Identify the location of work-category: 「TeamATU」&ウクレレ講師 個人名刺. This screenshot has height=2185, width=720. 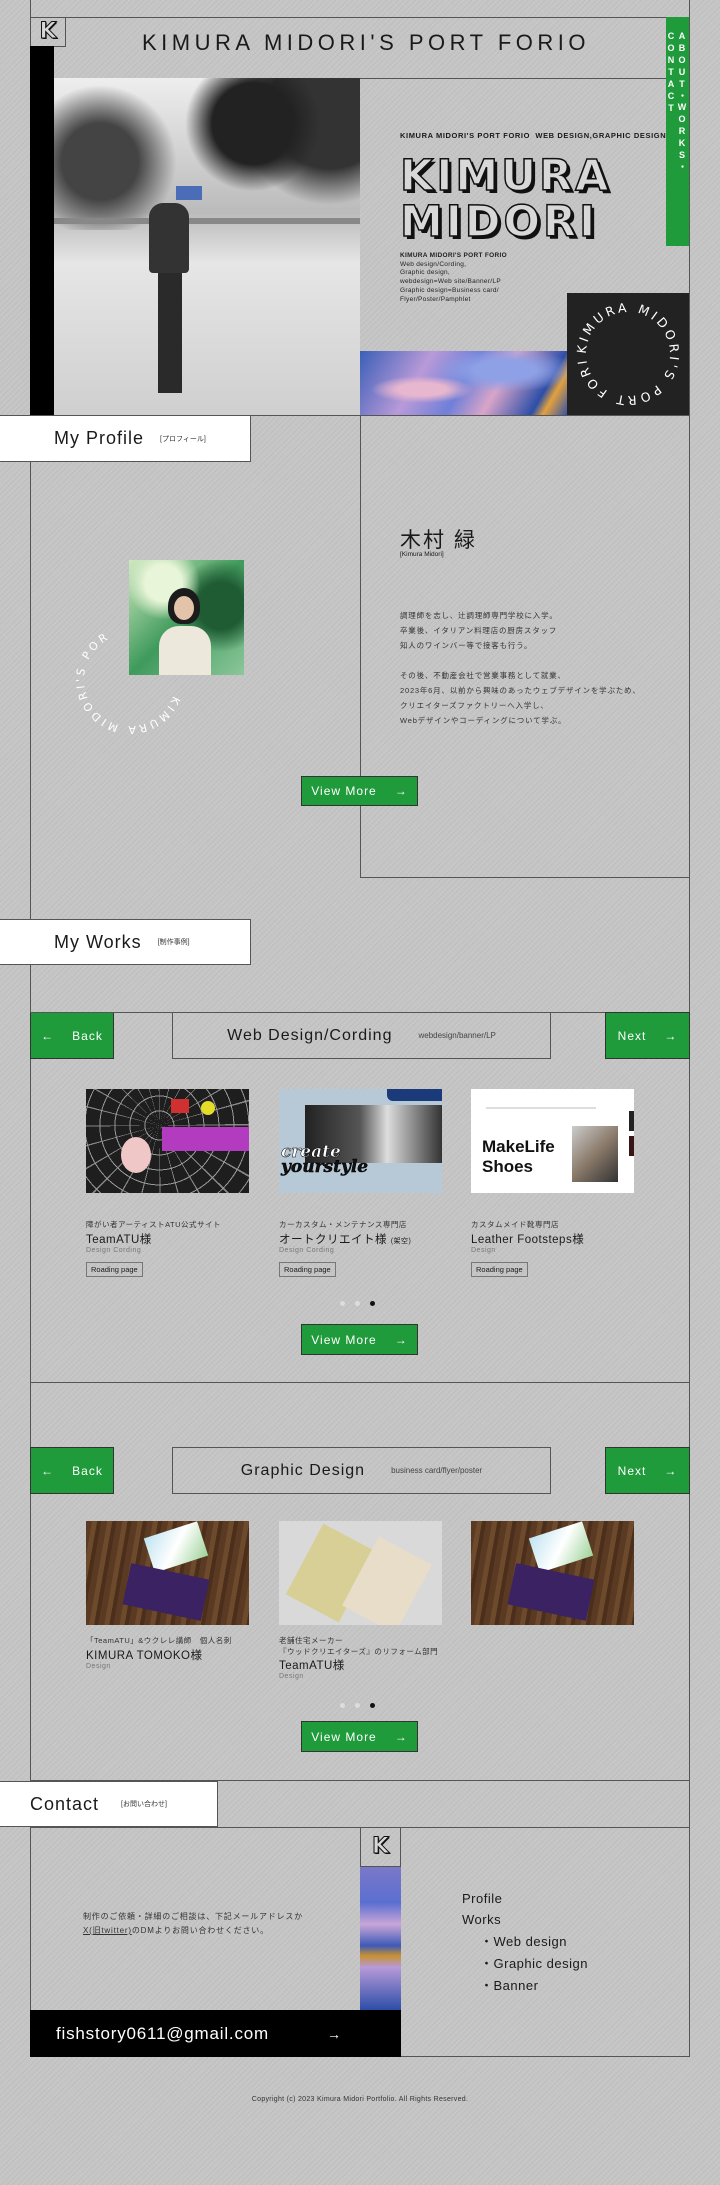
(159, 1640).